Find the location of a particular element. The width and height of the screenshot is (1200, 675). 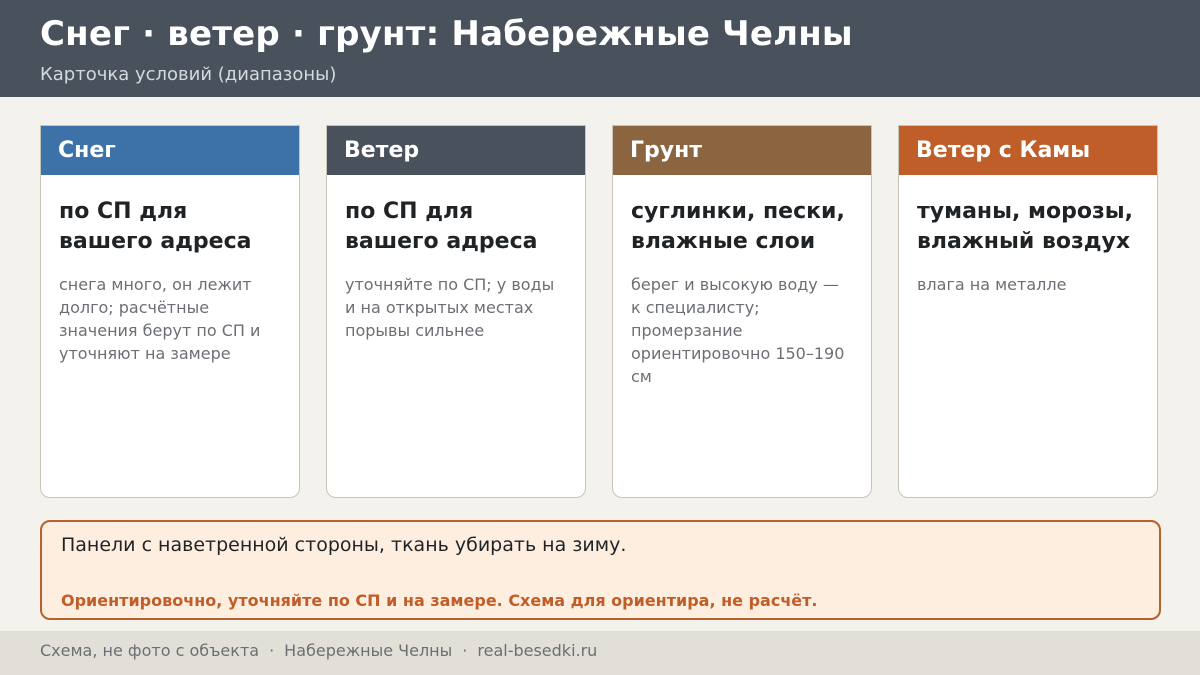

card-soil-main: суглинки, пески, влажные слои is located at coordinates (738, 226).